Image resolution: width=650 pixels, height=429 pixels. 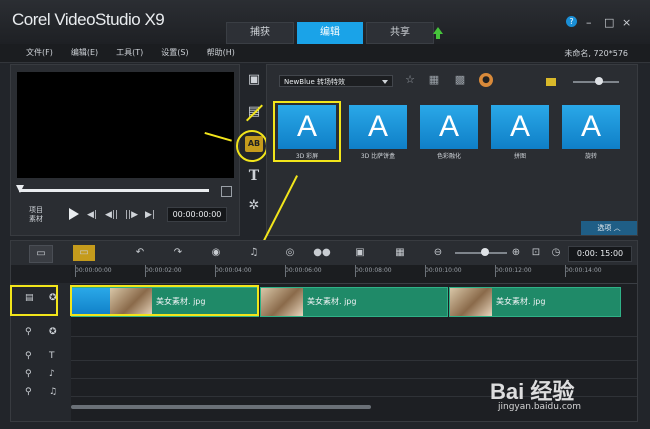 I want to click on get-more-icon: ●, so click(x=486, y=80).